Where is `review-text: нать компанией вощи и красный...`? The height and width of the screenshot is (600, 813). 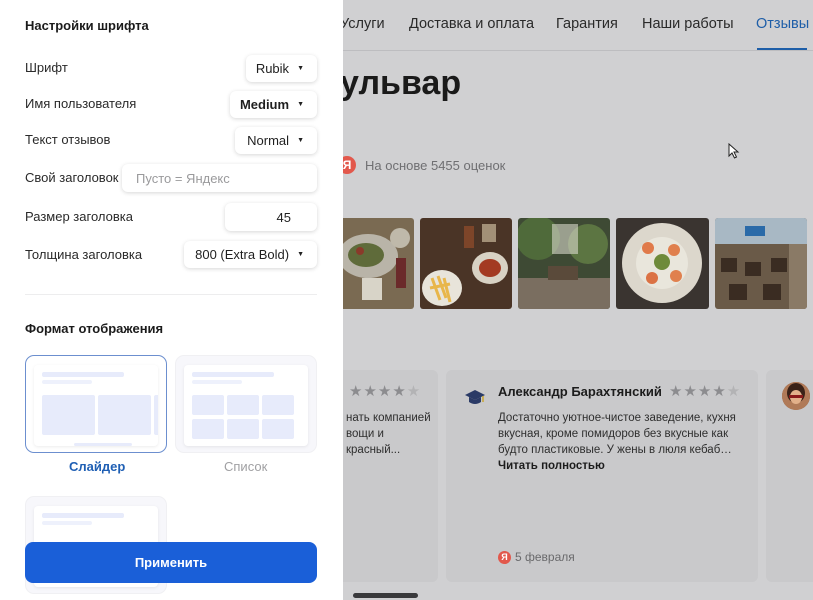 review-text: нать компанией вощи и красный... is located at coordinates (388, 434).